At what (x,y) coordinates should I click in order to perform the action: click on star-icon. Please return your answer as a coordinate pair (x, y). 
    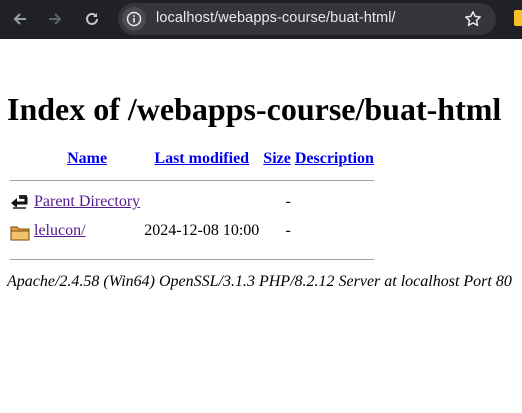
    Looking at the image, I should click on (473, 19).